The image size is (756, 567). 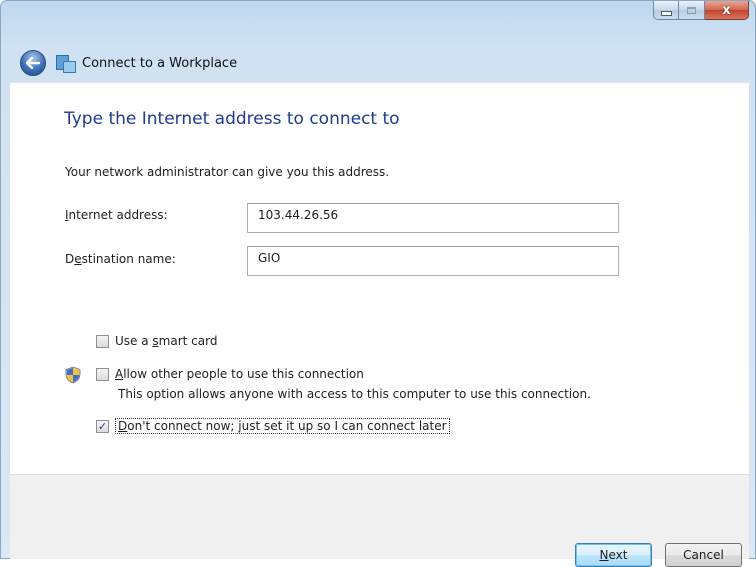 I want to click on connect-later-checkbox: ✓, so click(x=102, y=426).